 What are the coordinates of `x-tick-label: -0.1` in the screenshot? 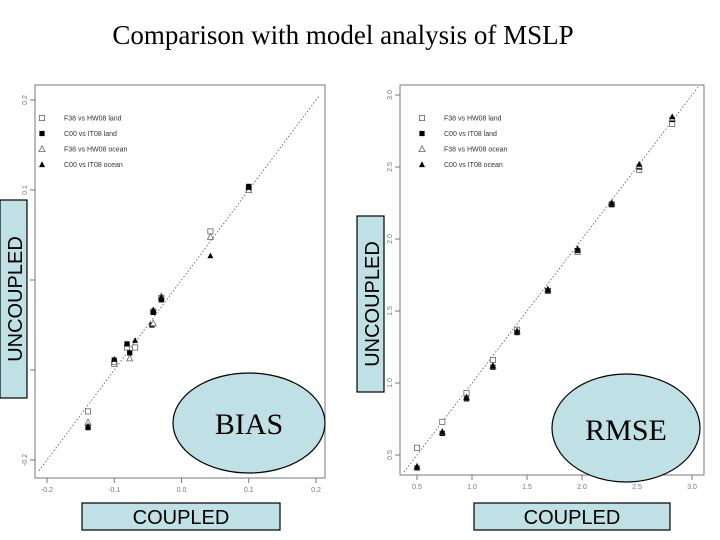 It's located at (114, 490).